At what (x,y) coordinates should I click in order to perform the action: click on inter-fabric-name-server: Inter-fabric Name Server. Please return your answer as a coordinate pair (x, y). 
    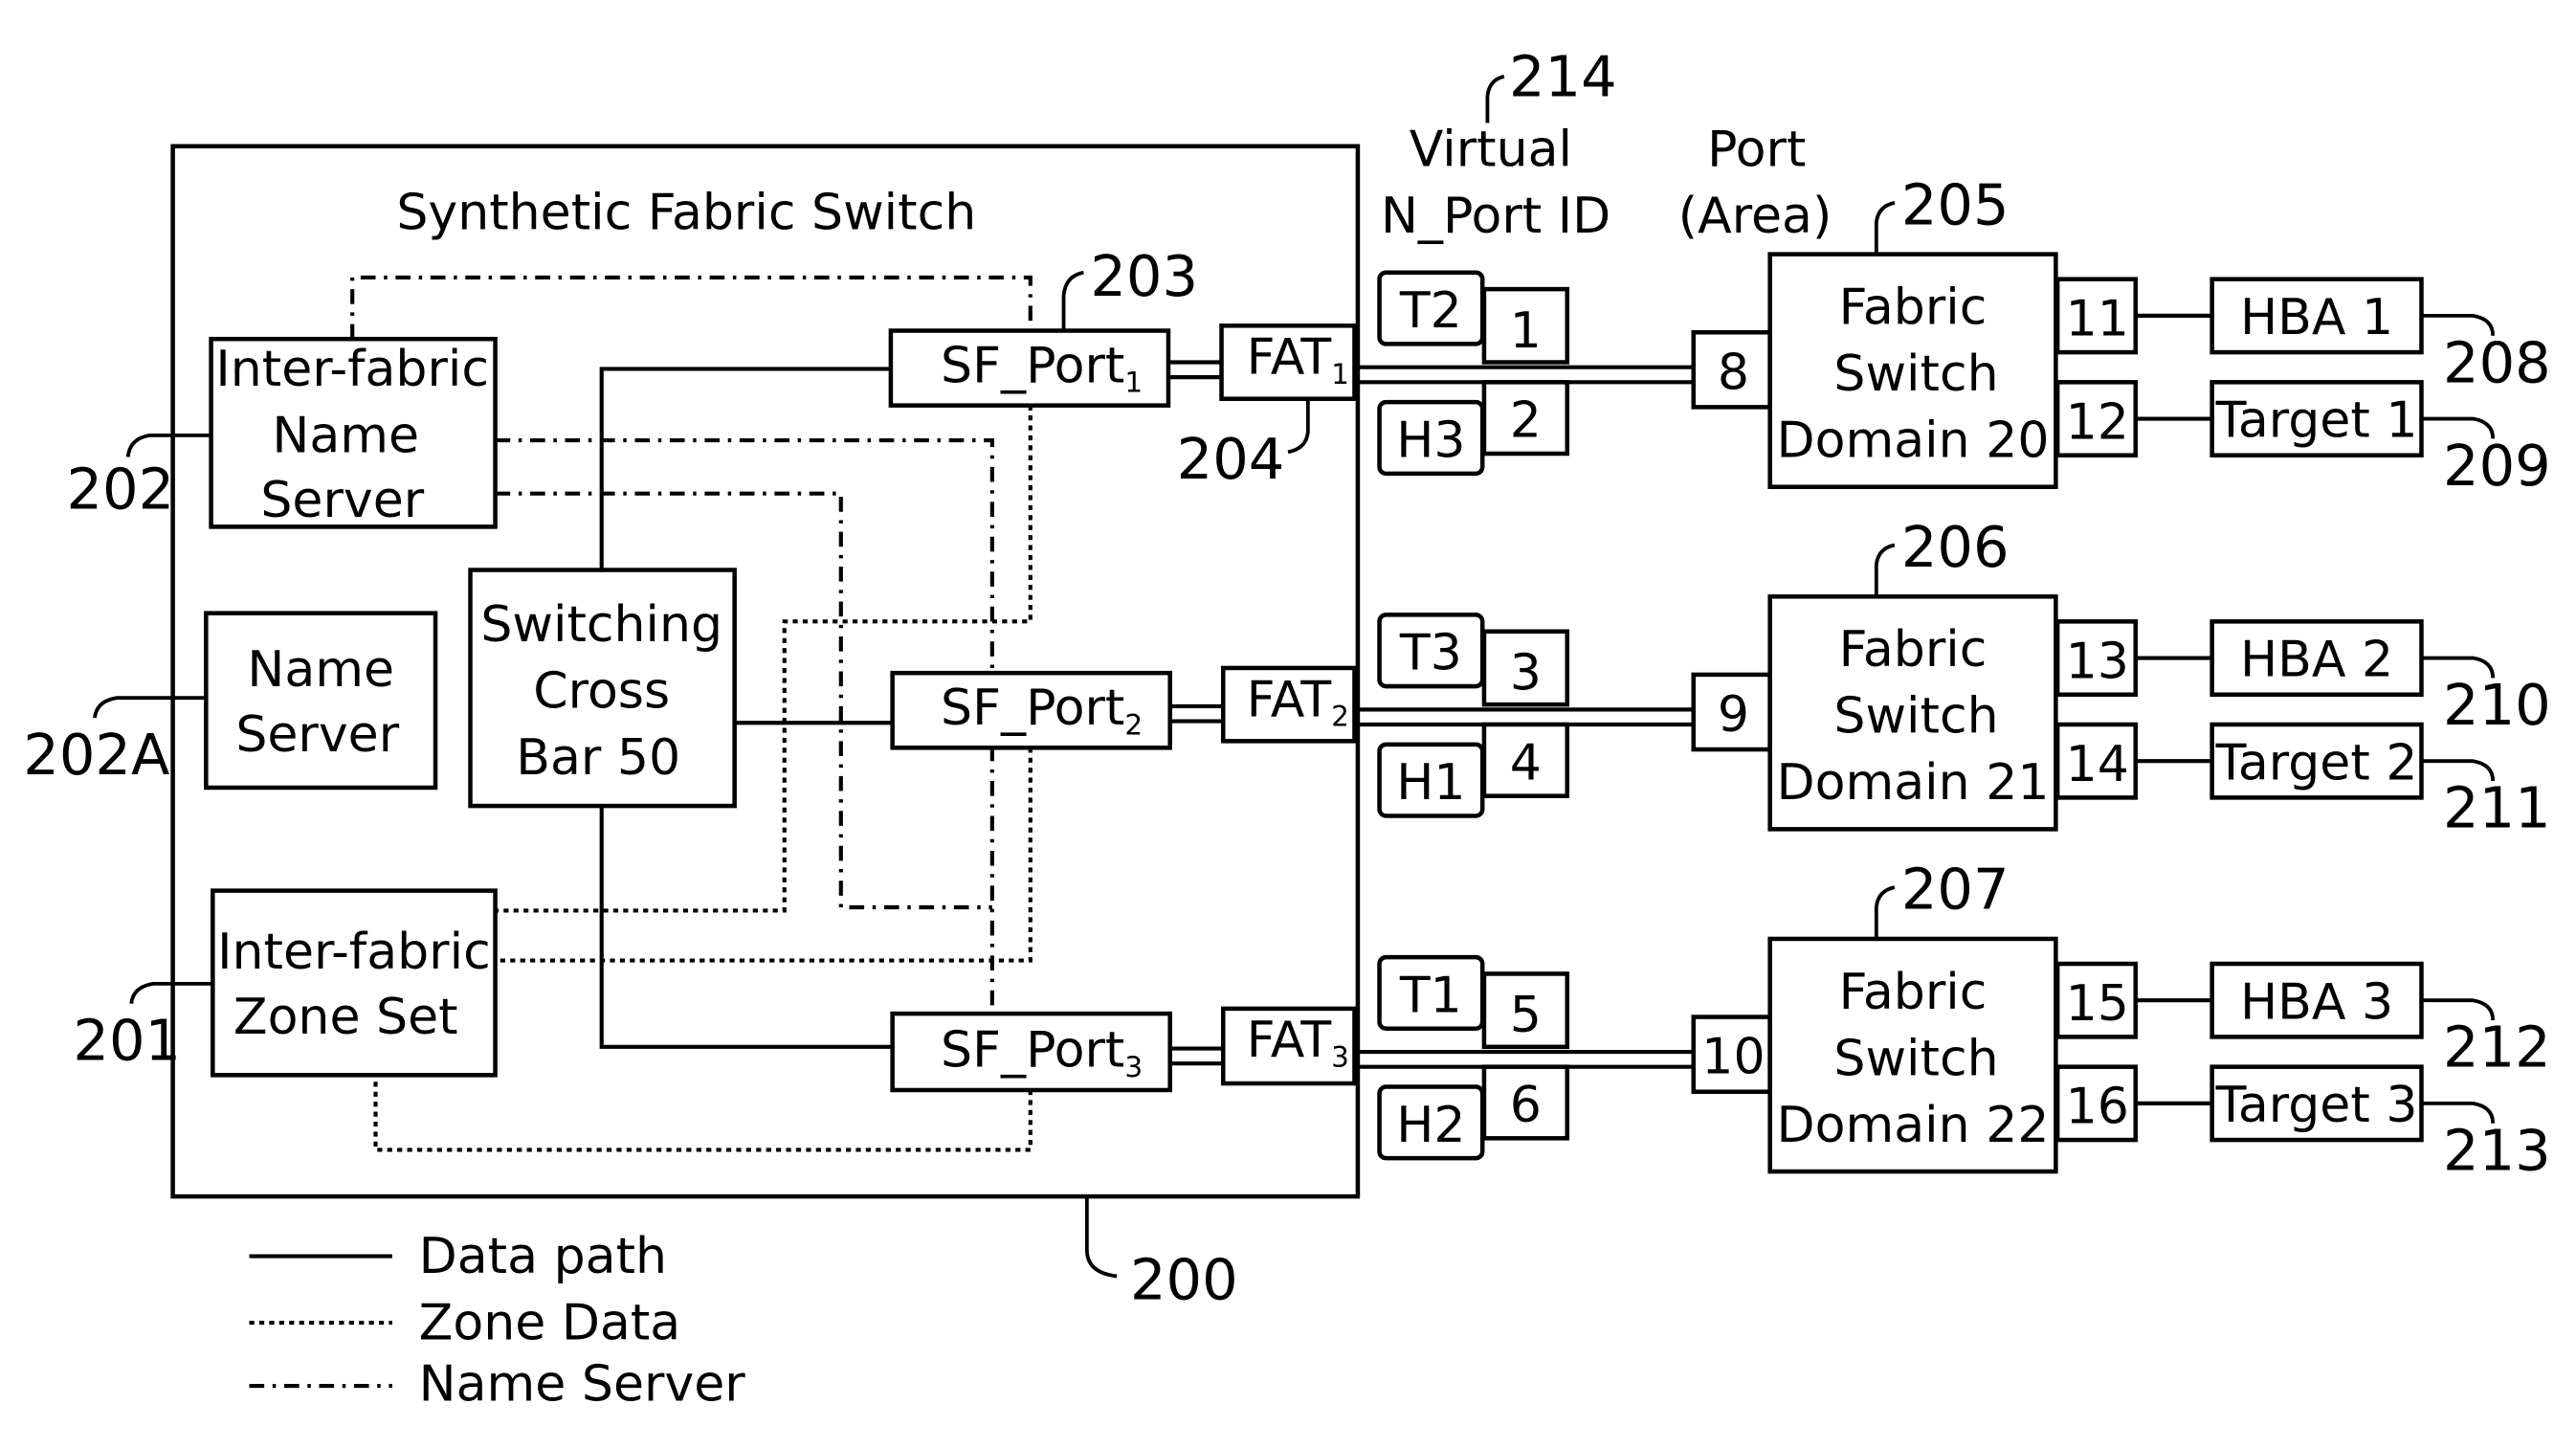
    Looking at the image, I should click on (353, 433).